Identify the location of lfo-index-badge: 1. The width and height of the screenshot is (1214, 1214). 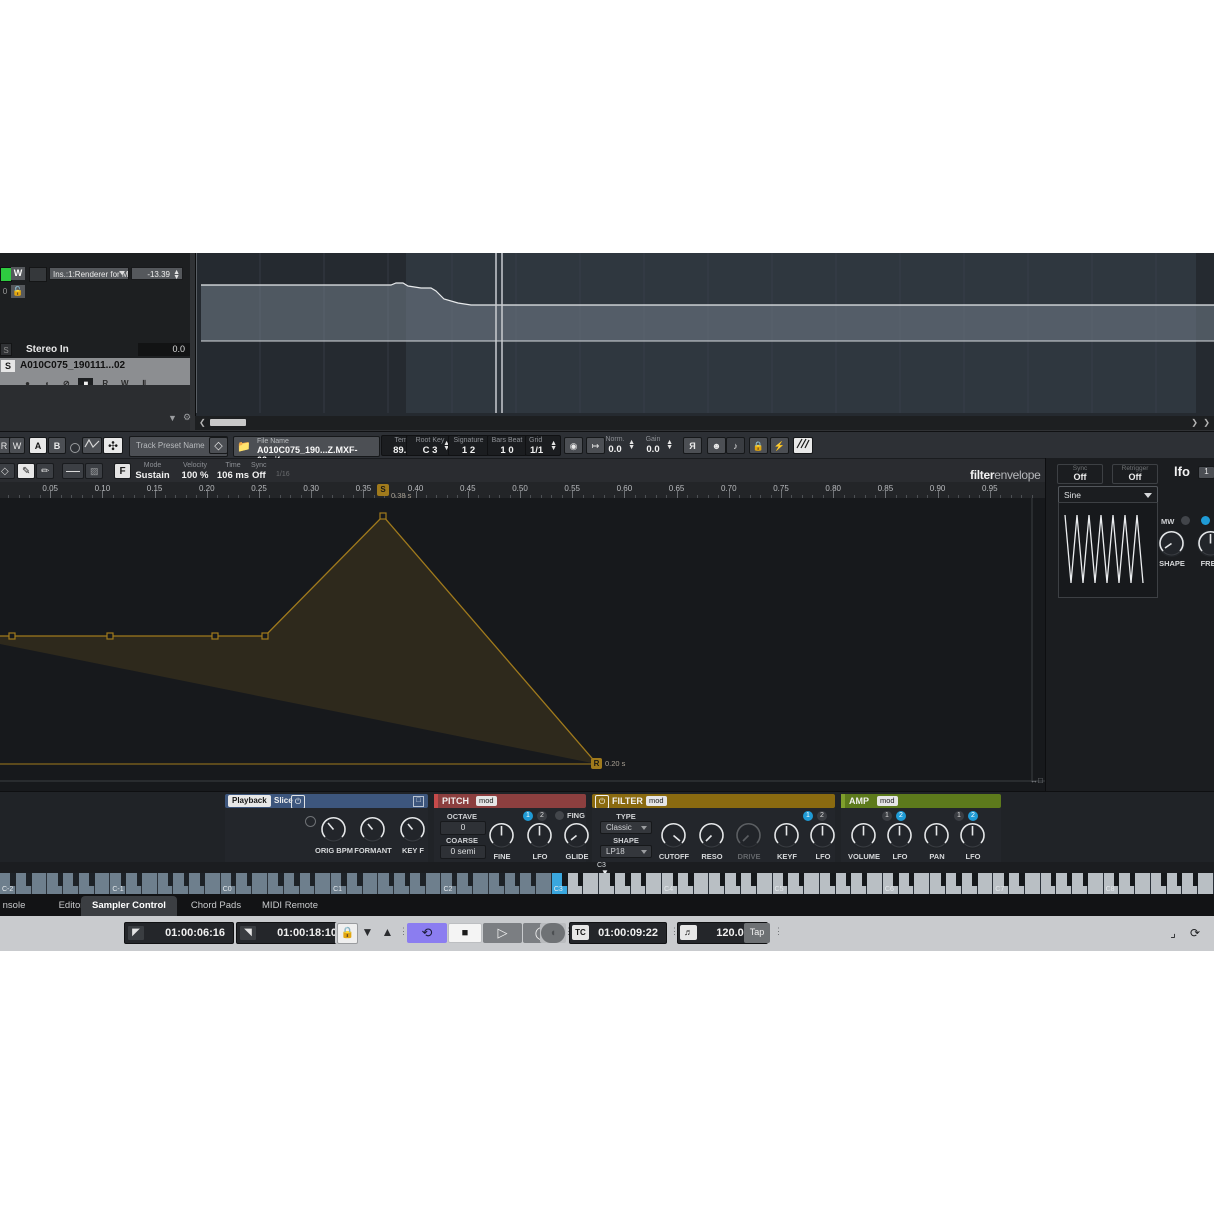
(1206, 472).